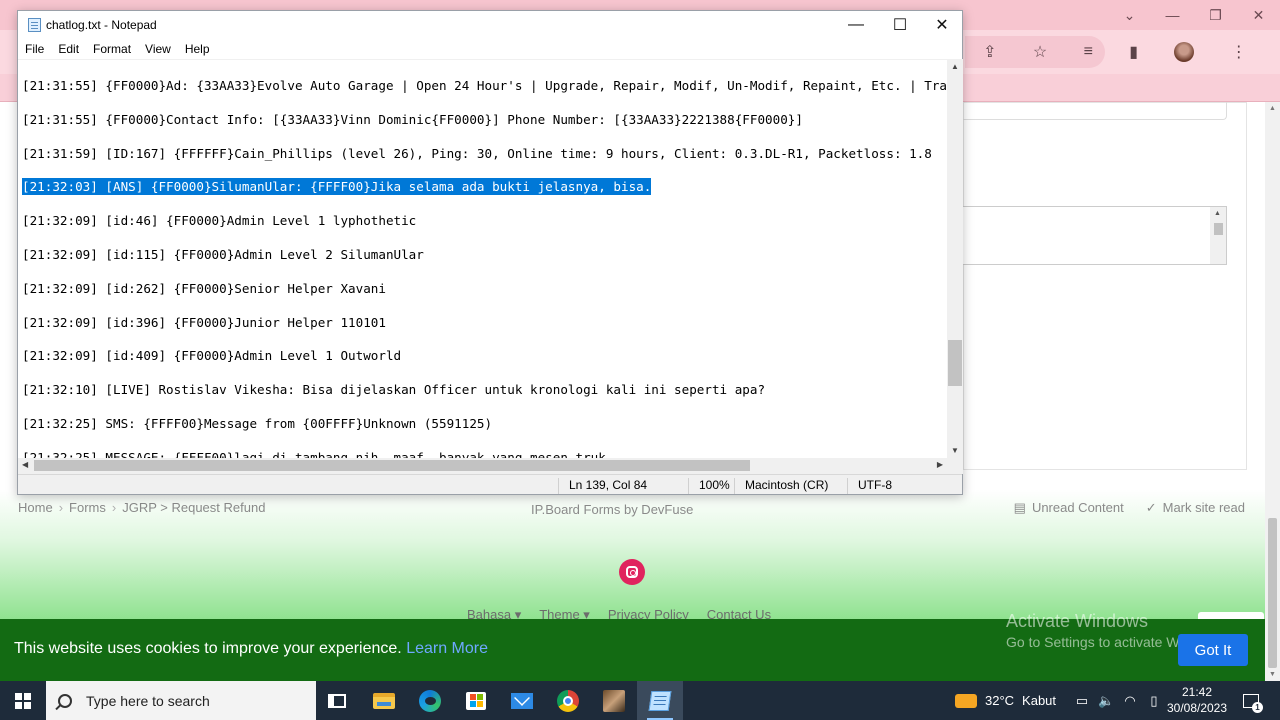  I want to click on unread-content-label: Unread Content, so click(1077, 507).